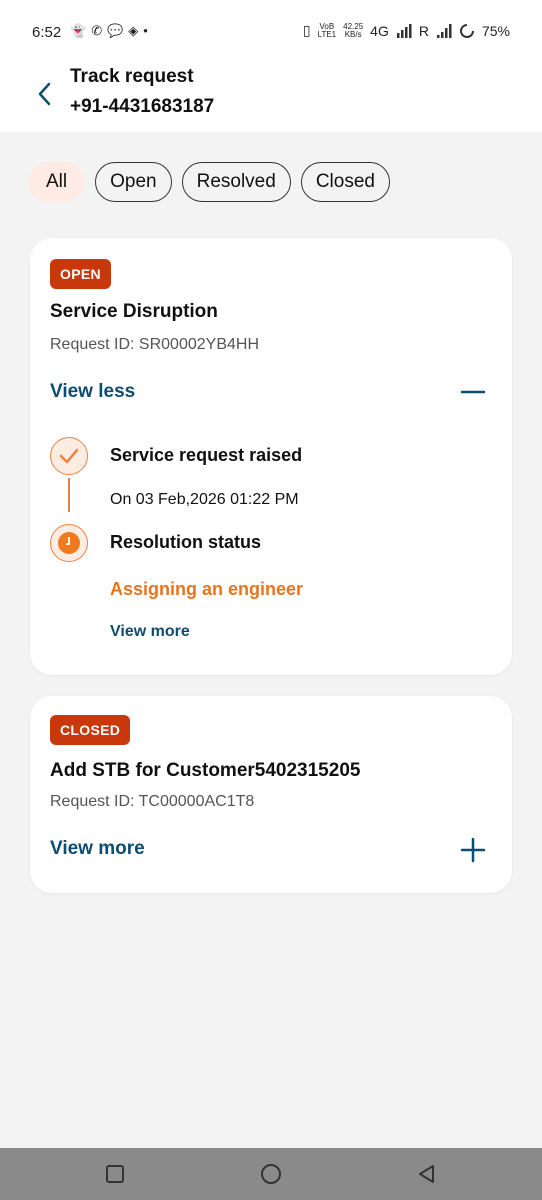 Image resolution: width=542 pixels, height=1200 pixels. Describe the element at coordinates (327, 30) in the screenshot. I see `volte-indicator: VoB LTE1` at that location.